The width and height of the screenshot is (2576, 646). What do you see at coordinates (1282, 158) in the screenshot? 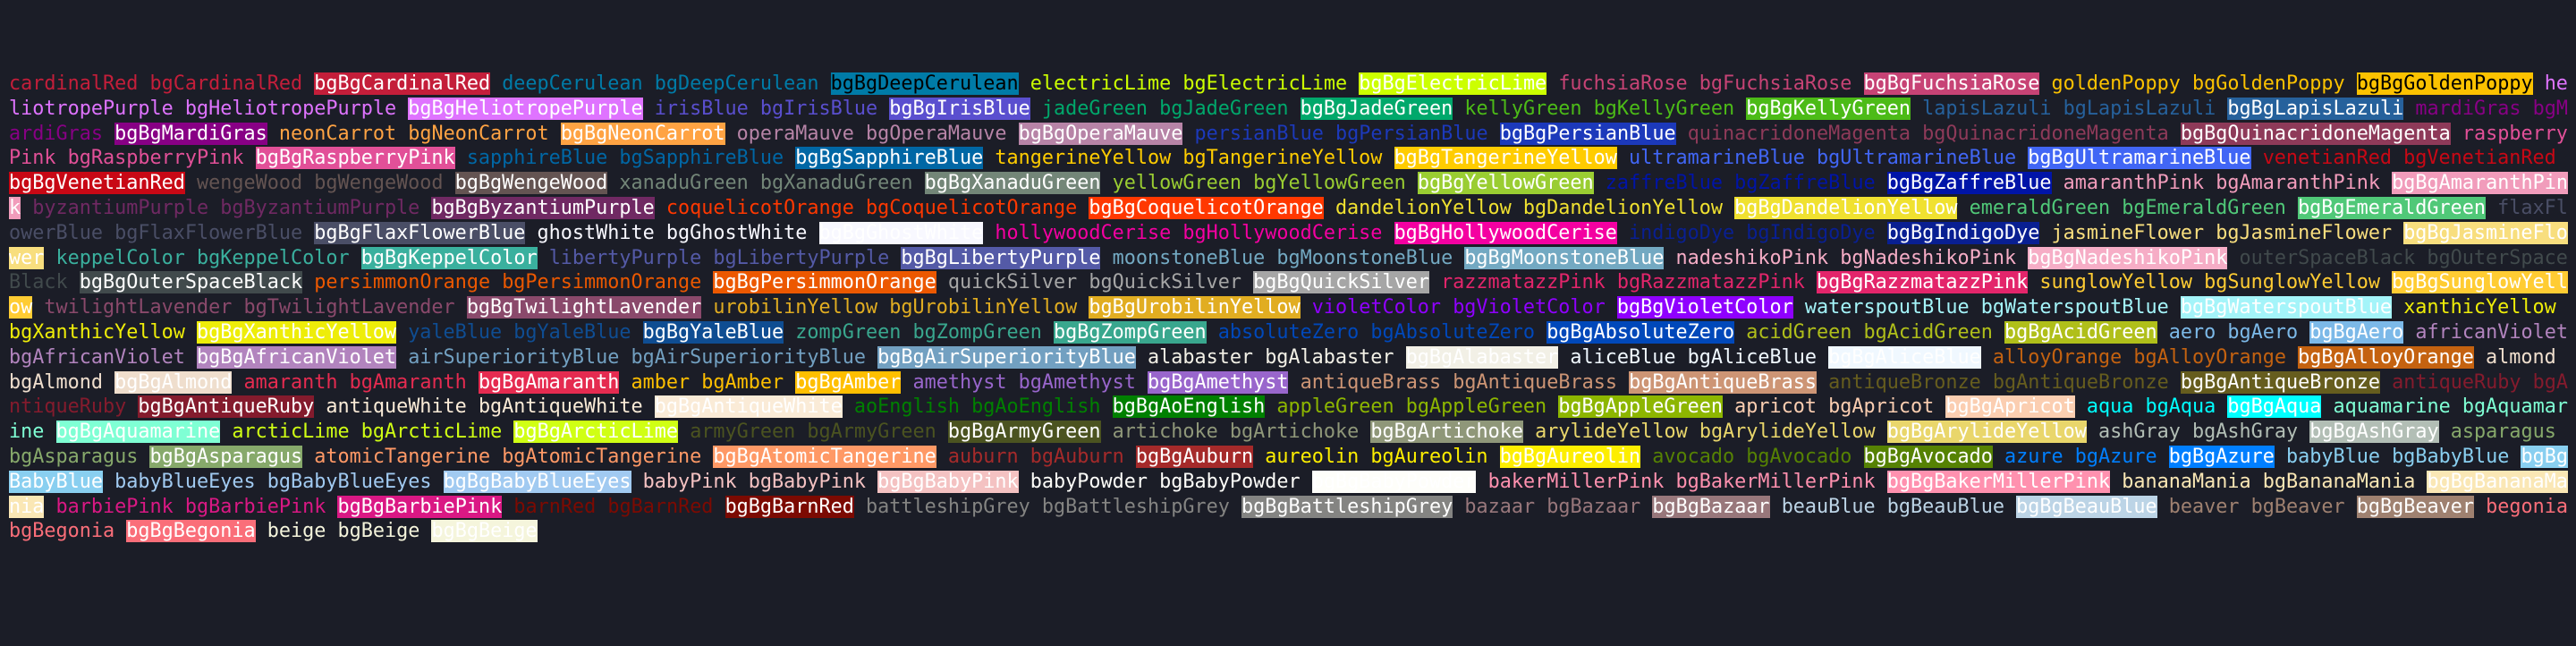
I see `color-name-bg: bgTangerineYellow` at bounding box center [1282, 158].